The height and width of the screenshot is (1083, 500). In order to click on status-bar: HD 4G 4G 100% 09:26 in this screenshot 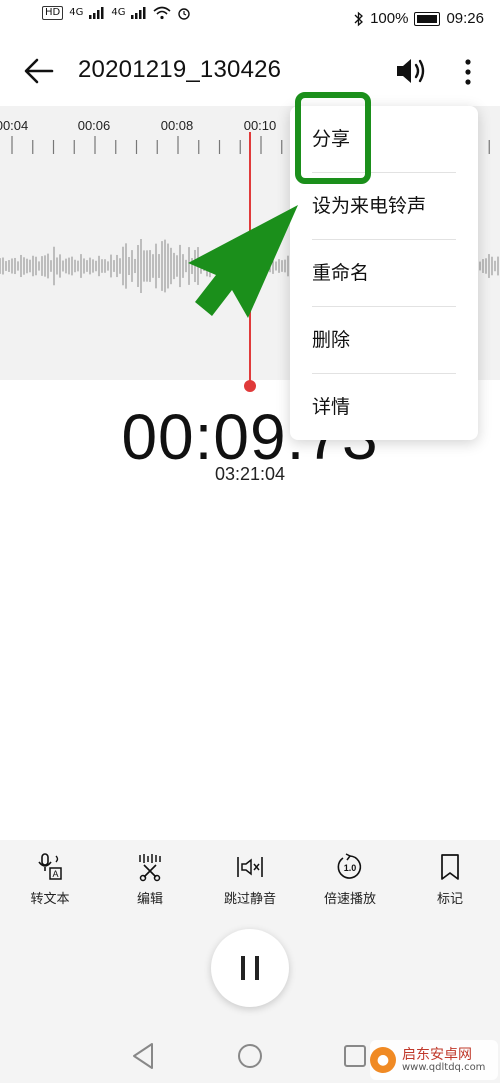, I will do `click(250, 19)`.